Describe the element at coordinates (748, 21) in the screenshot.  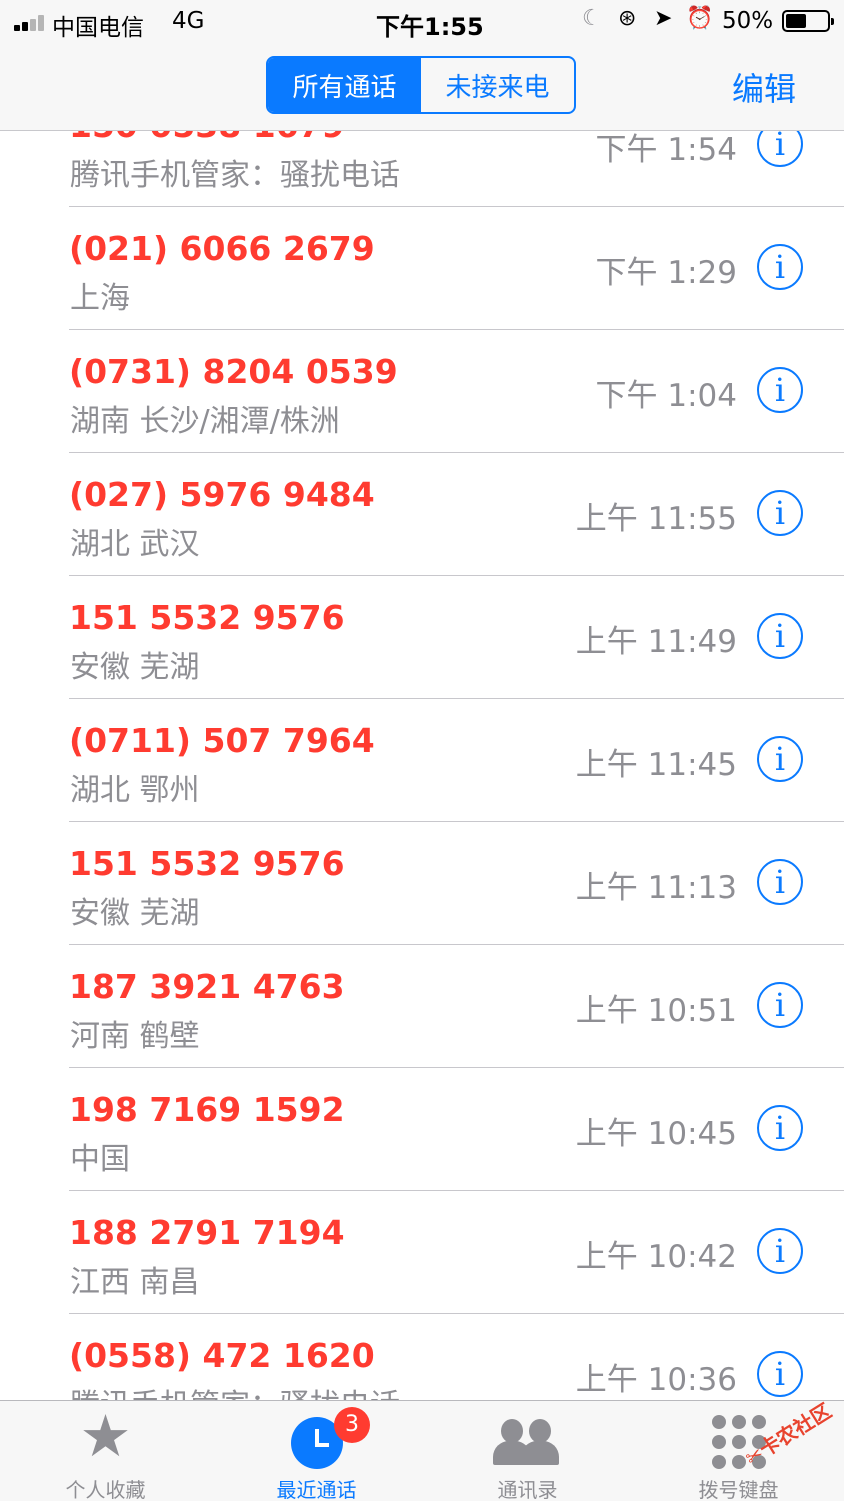
I see `battery-percent: 50%` at that location.